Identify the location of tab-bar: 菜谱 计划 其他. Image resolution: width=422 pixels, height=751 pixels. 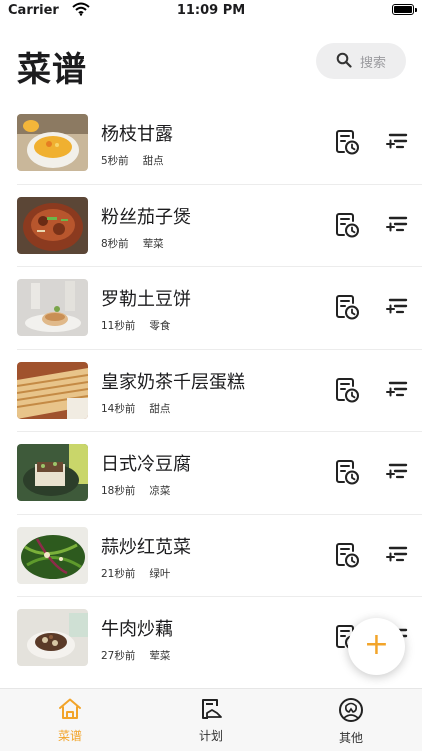
(211, 719).